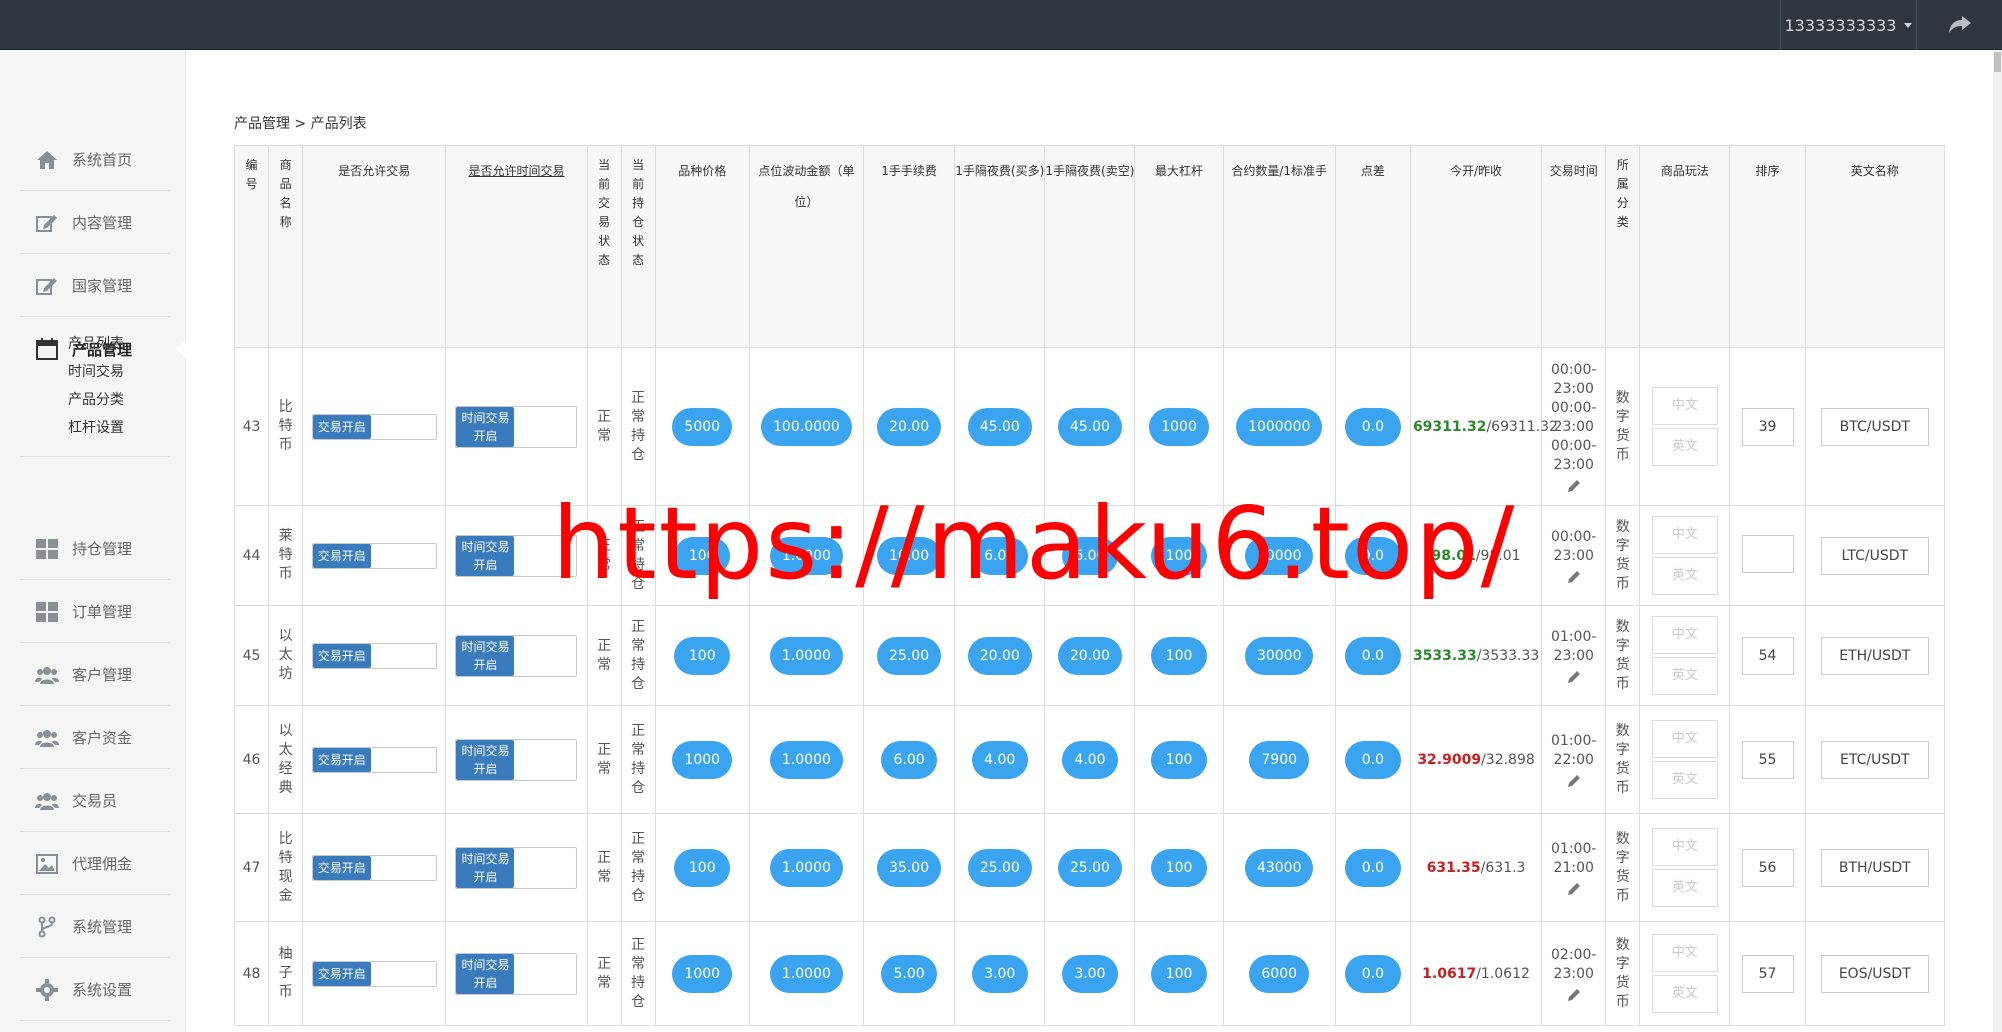 The height and width of the screenshot is (1032, 2002). What do you see at coordinates (516, 246) in the screenshot?
I see `header-allow-time-trade: 是否允许时间交易` at bounding box center [516, 246].